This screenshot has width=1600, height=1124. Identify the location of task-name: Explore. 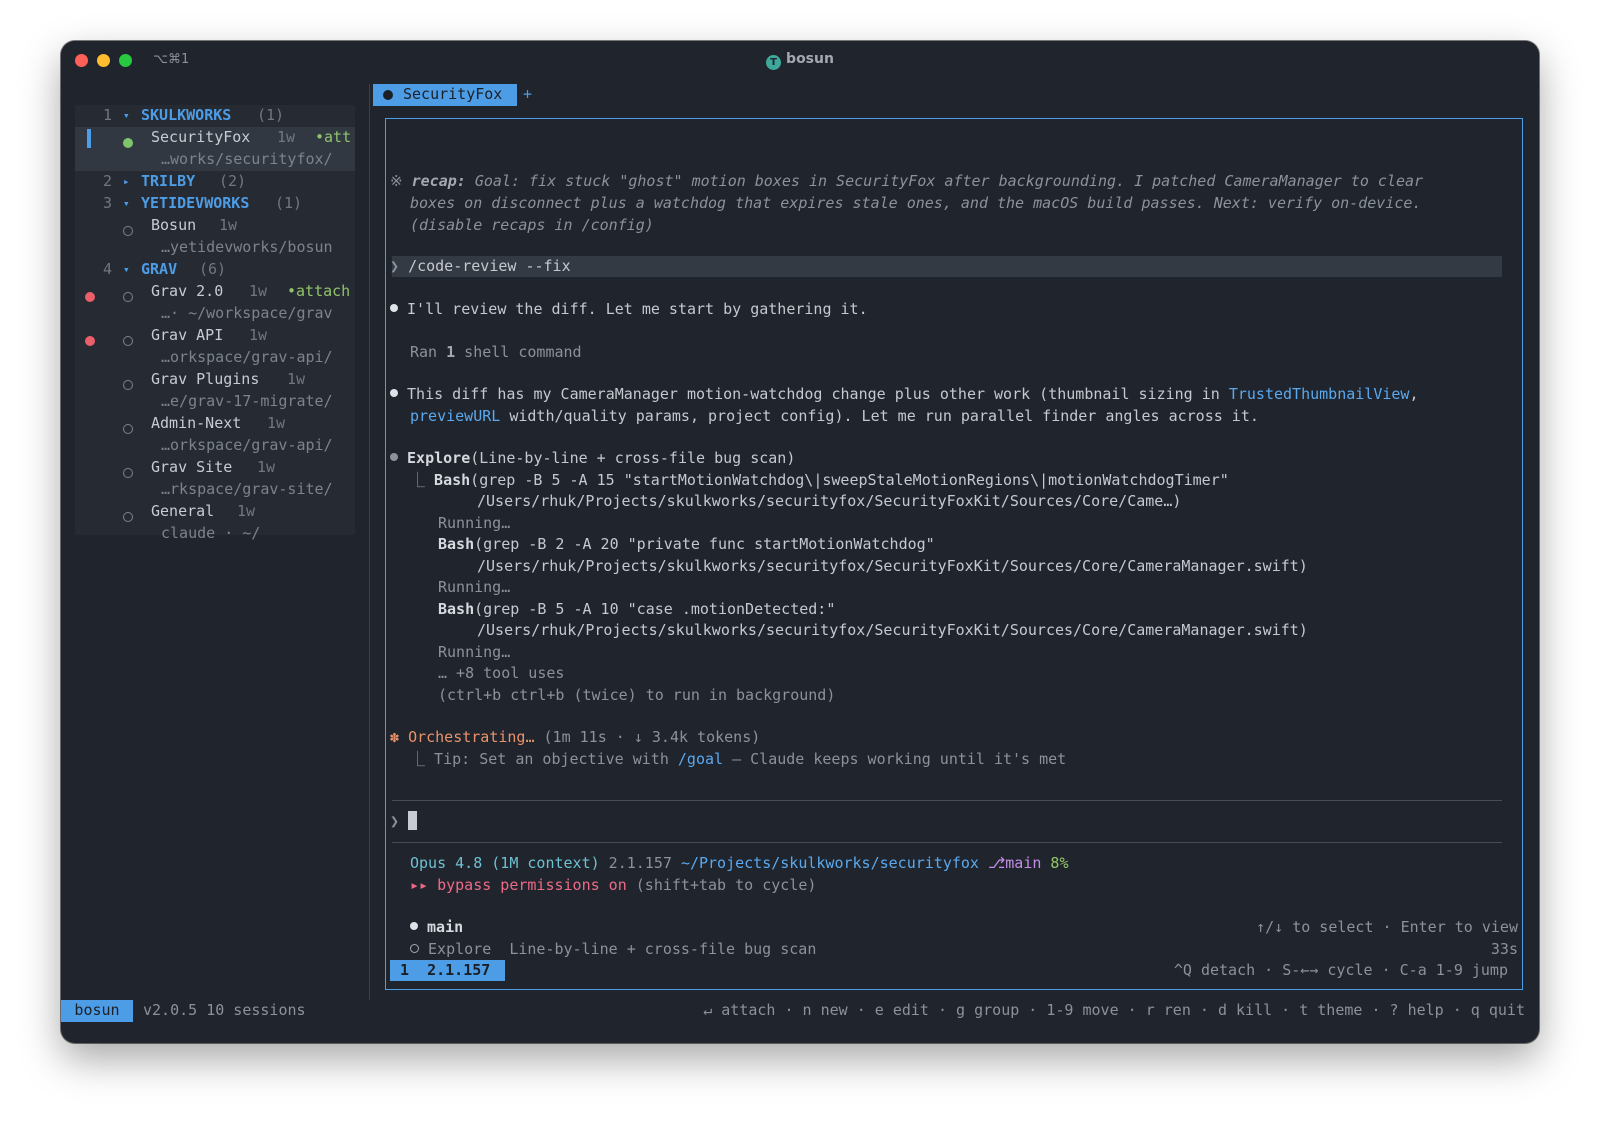
(439, 458).